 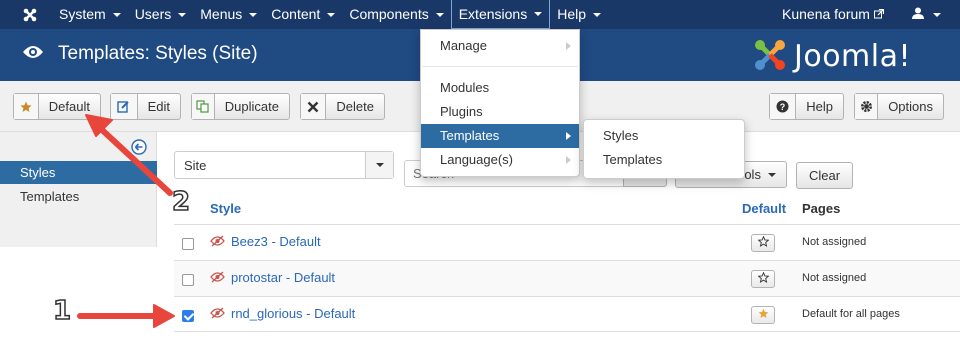 What do you see at coordinates (181, 202) in the screenshot?
I see `annotation-label-2: 2` at bounding box center [181, 202].